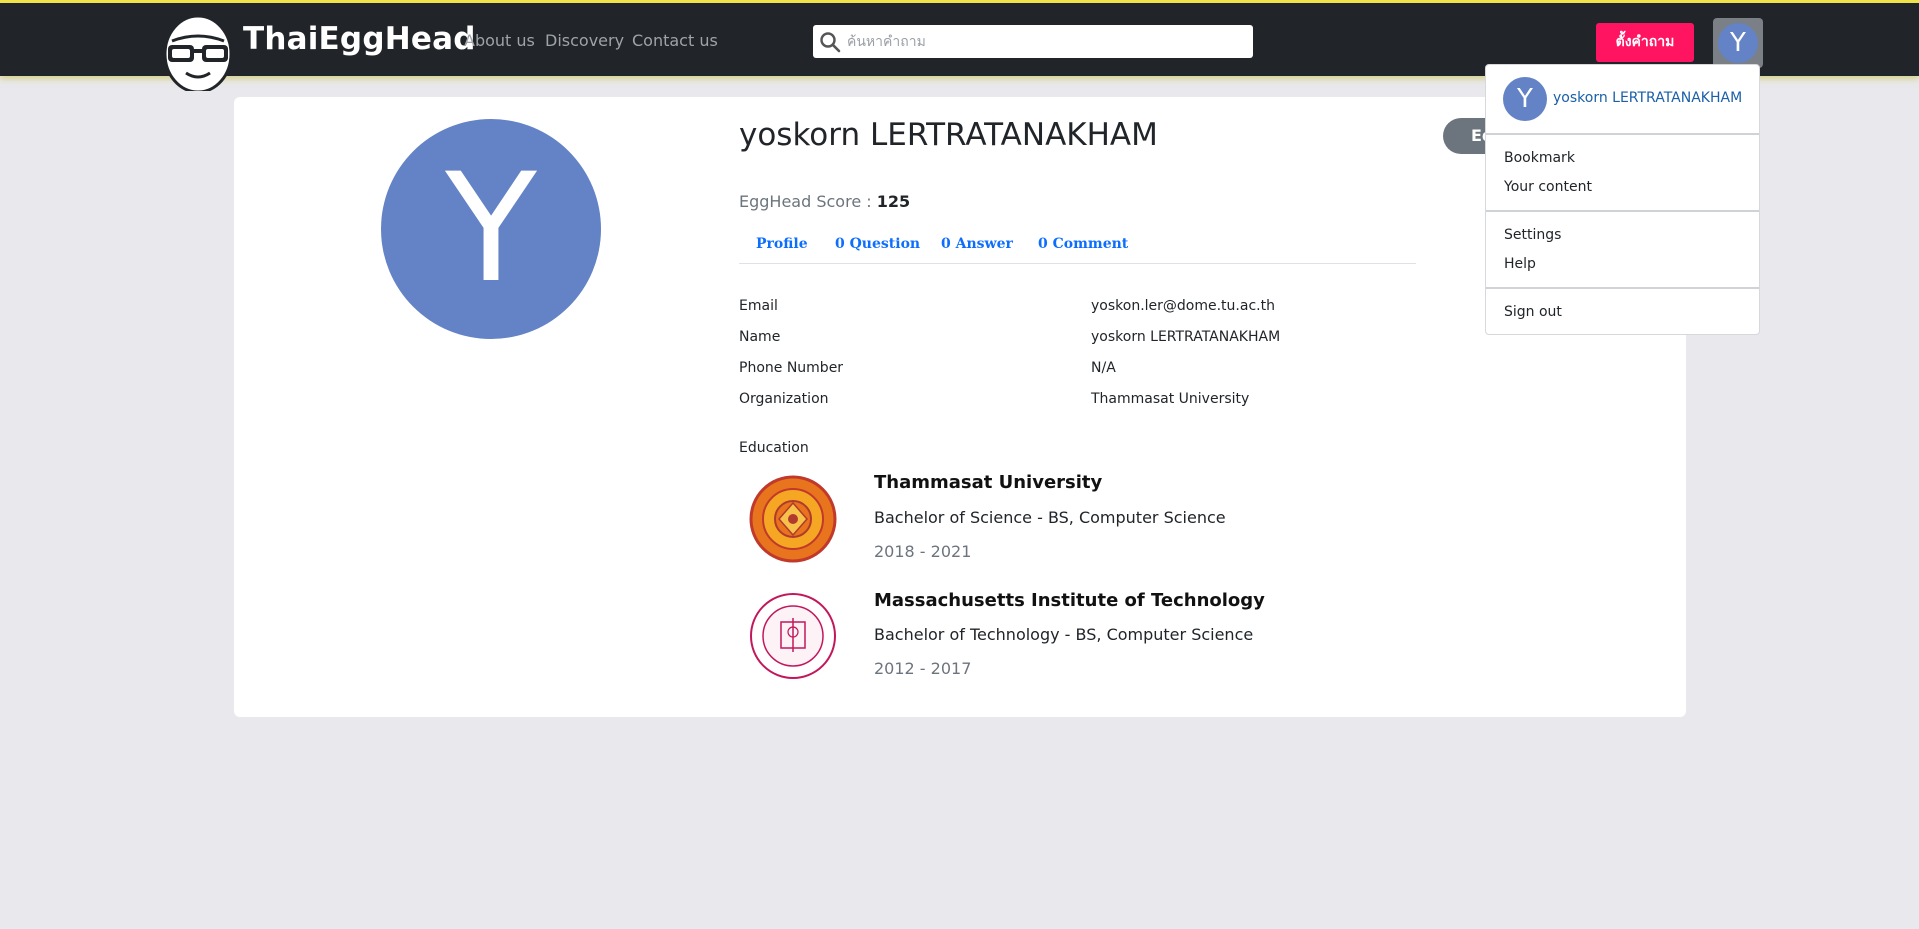 This screenshot has width=1919, height=929. What do you see at coordinates (1083, 244) in the screenshot?
I see `tab-comments: 0 Comment` at bounding box center [1083, 244].